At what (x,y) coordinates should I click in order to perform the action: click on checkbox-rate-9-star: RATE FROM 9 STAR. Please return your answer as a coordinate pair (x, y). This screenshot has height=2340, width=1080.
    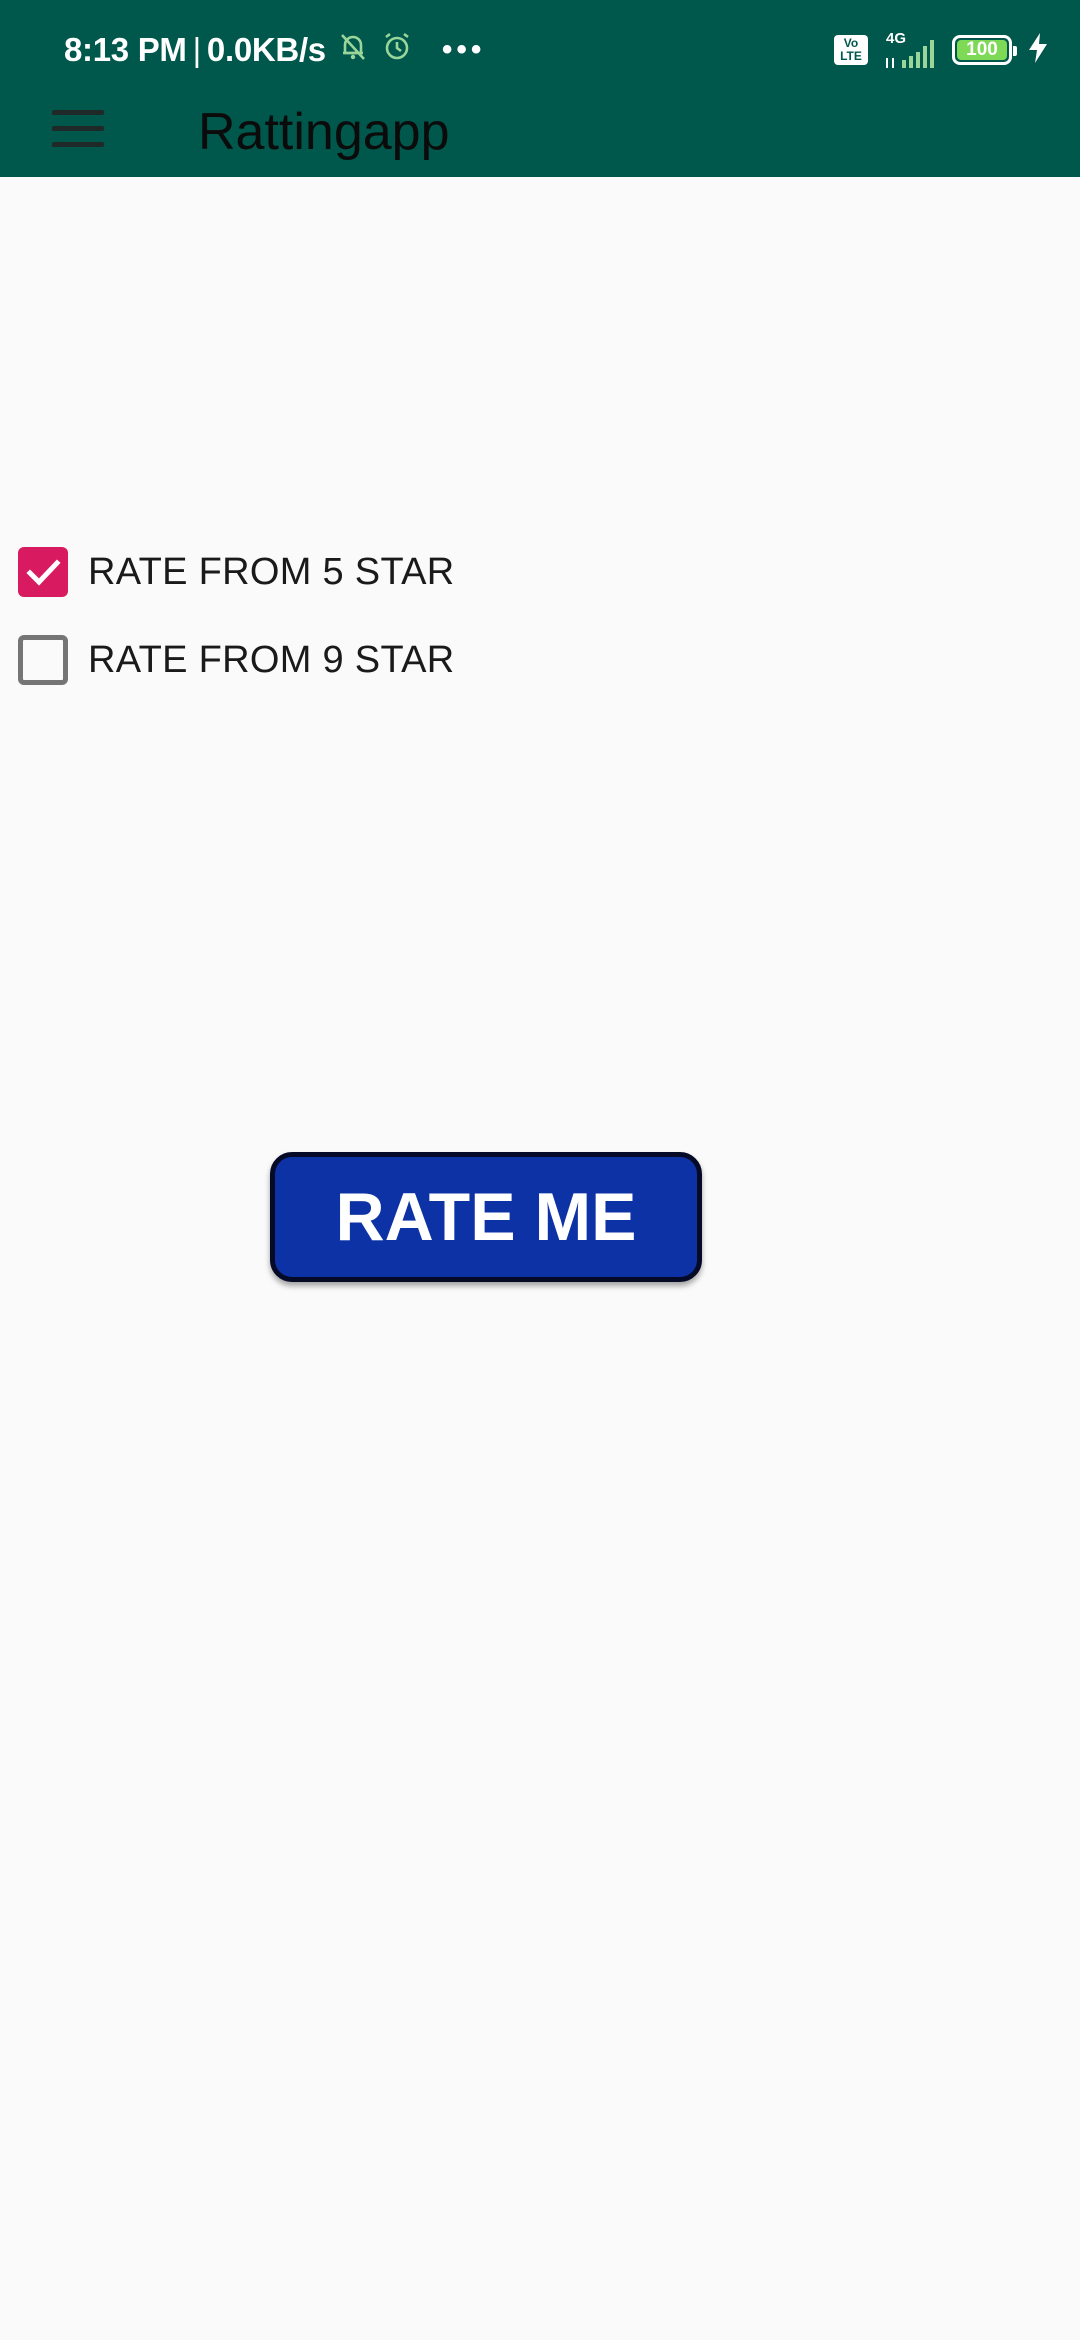
    Looking at the image, I should click on (236, 660).